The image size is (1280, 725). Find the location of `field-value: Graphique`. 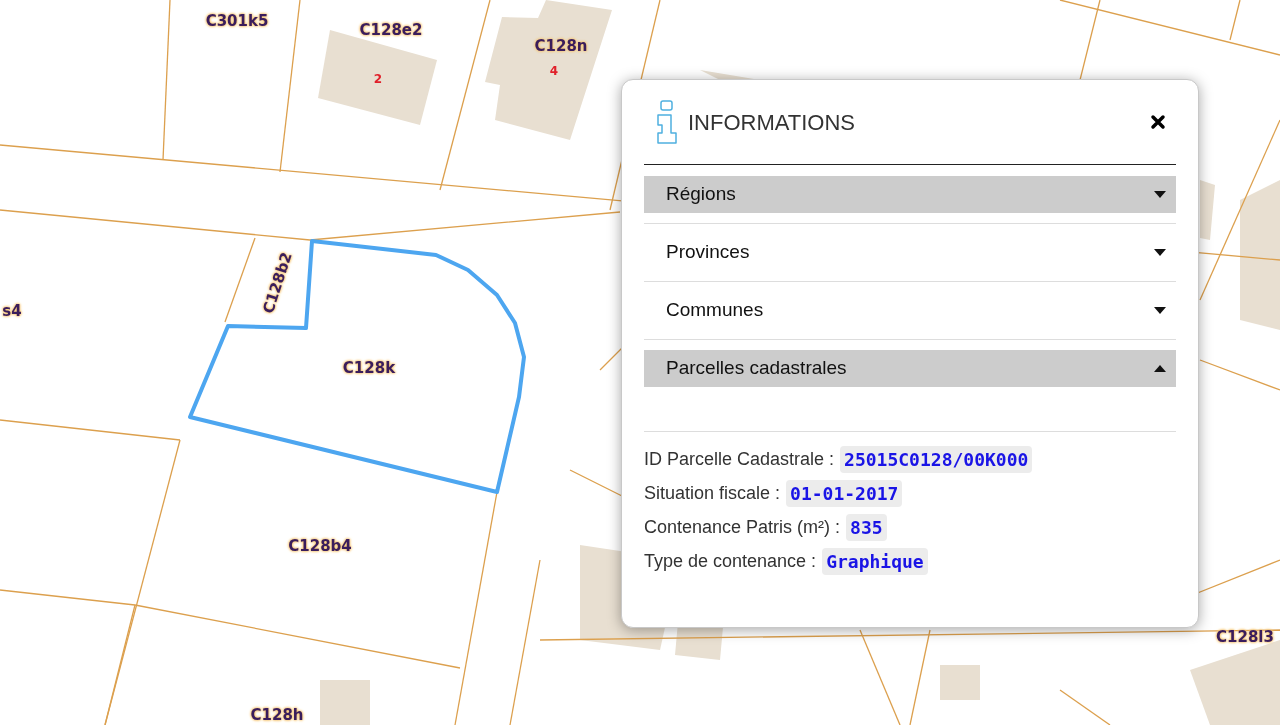

field-value: Graphique is located at coordinates (875, 561).